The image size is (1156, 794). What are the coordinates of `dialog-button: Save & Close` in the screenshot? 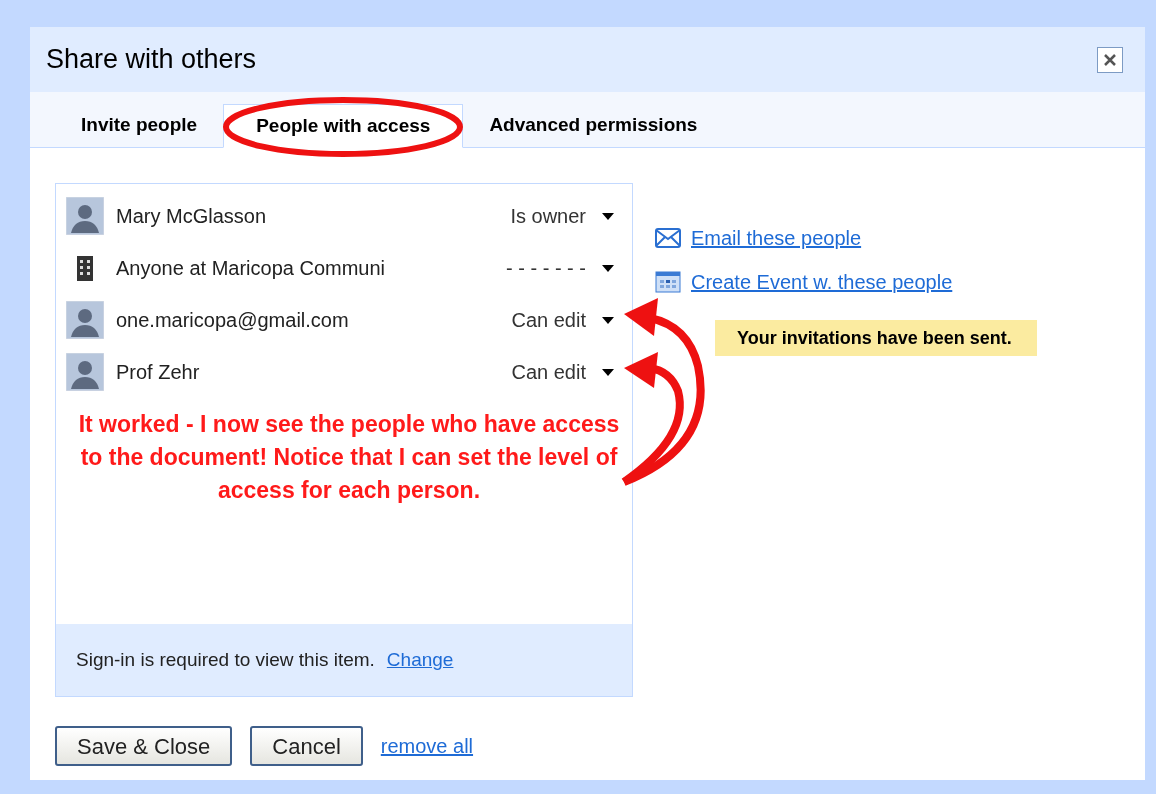 It's located at (144, 746).